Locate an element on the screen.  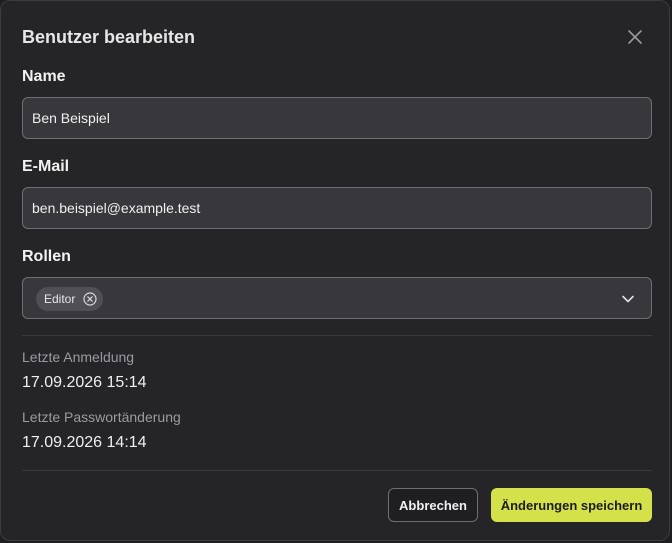
last-password-change-label: Letzte Passwortänderung is located at coordinates (101, 417).